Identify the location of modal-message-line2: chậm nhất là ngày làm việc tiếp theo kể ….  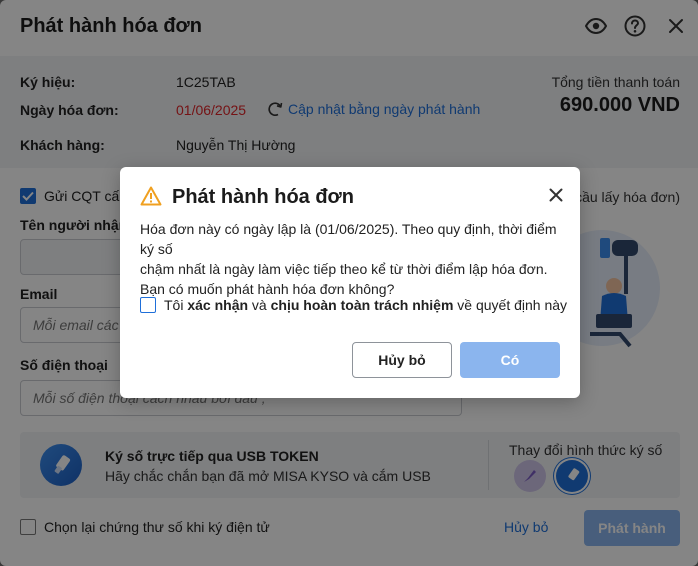
(344, 269).